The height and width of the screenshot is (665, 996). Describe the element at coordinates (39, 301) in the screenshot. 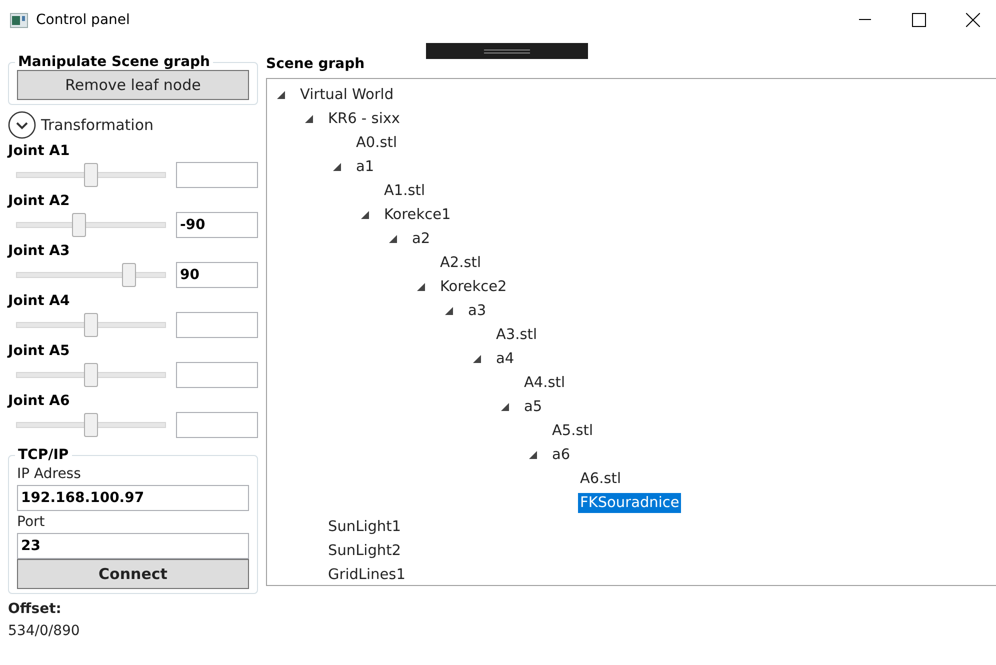

I see `joint-label: Joint A4` at that location.